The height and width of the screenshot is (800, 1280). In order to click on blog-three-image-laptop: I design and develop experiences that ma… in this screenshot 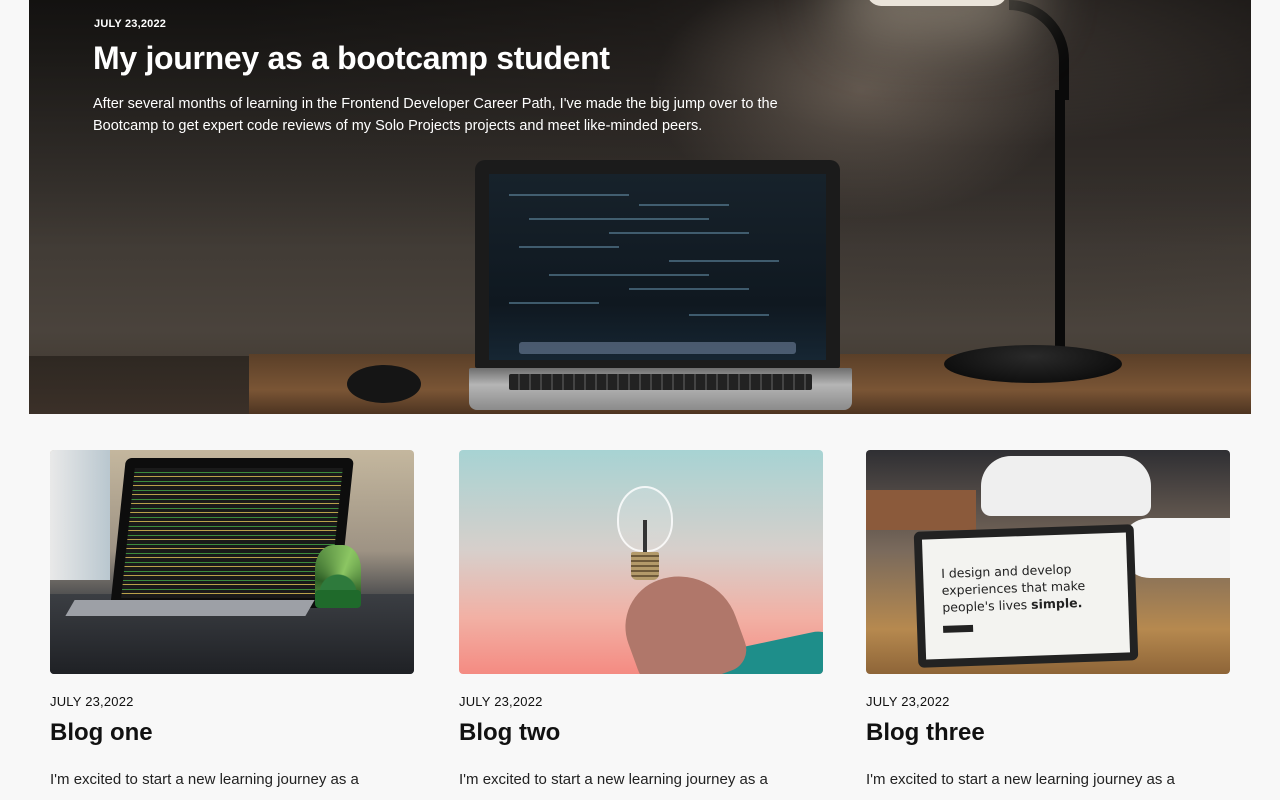, I will do `click(1026, 596)`.